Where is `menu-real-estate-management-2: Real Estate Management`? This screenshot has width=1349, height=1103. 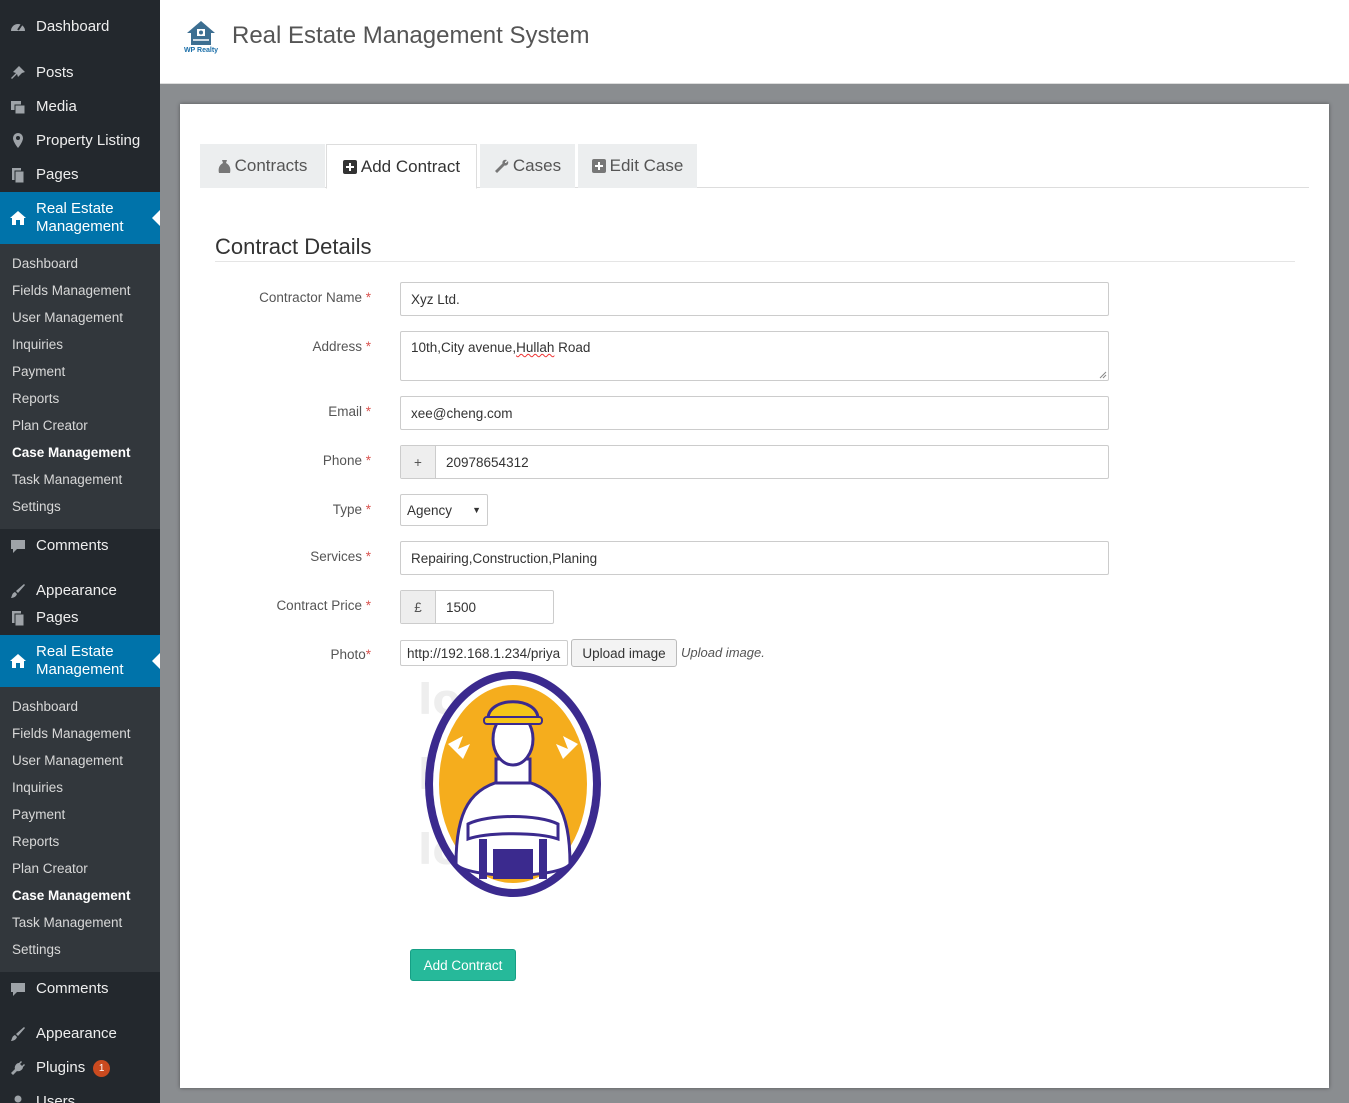 menu-real-estate-management-2: Real Estate Management is located at coordinates (80, 661).